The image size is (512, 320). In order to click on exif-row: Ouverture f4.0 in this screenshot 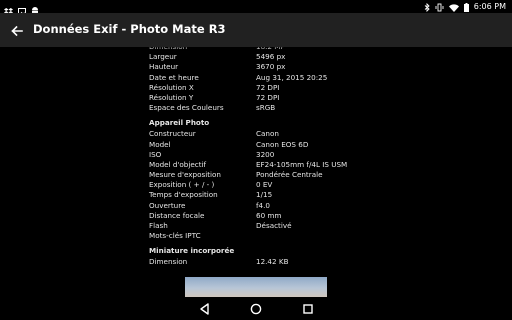, I will do `click(256, 206)`.